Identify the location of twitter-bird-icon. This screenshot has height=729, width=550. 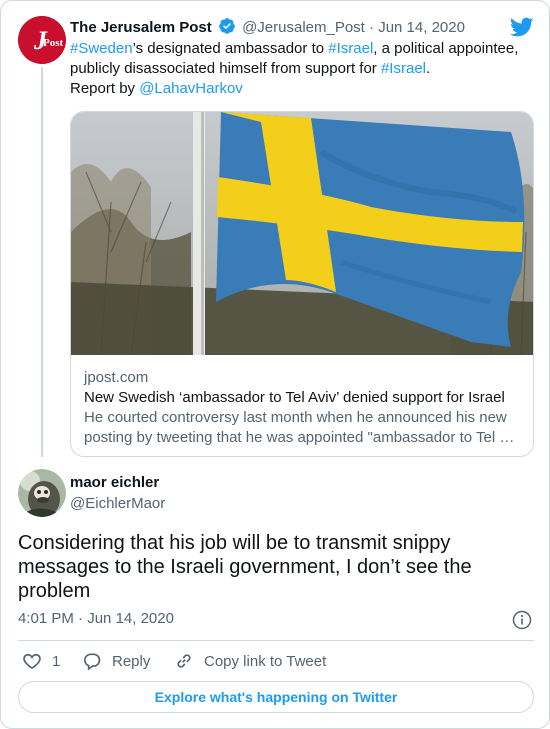
(522, 27).